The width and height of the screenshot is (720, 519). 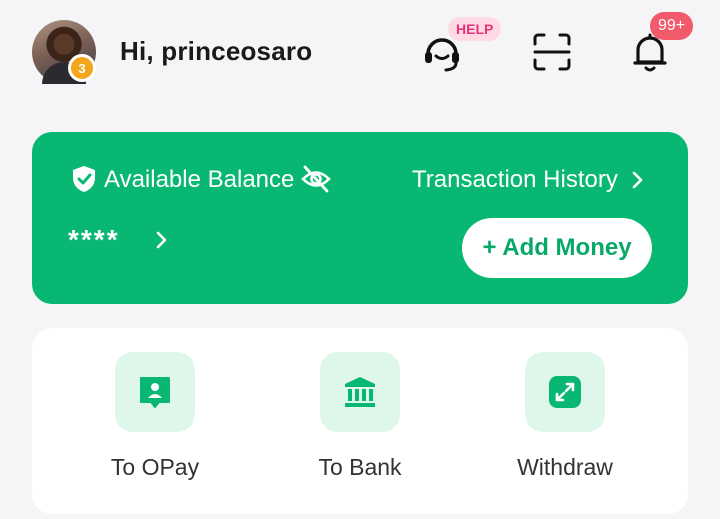 What do you see at coordinates (155, 467) in the screenshot?
I see `action-label: To OPay` at bounding box center [155, 467].